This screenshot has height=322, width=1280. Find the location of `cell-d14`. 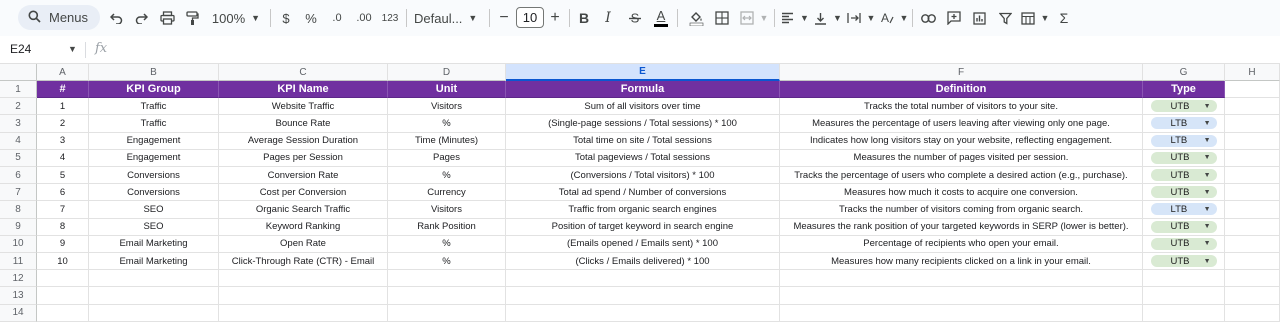

cell-d14 is located at coordinates (447, 313).